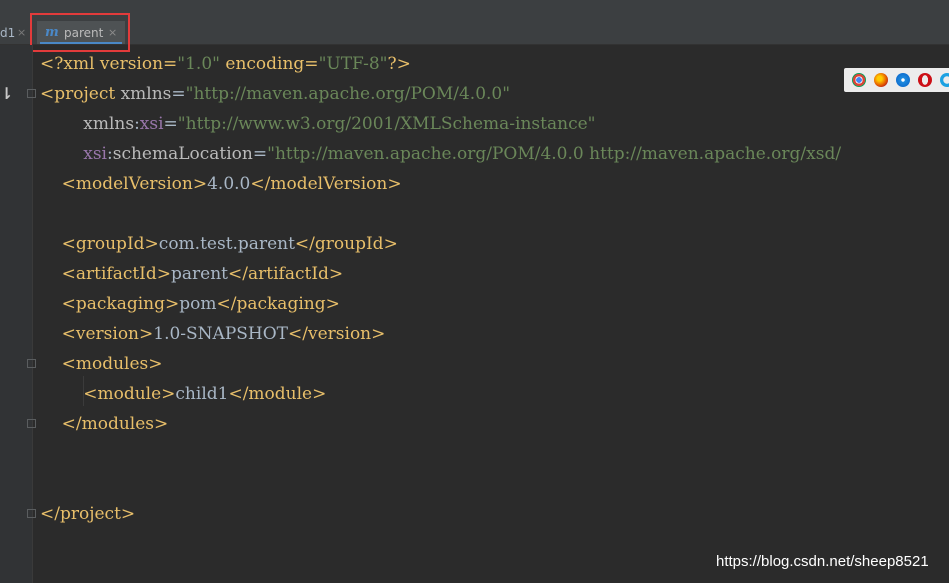  What do you see at coordinates (474, 10) in the screenshot?
I see `tab-bar-background` at bounding box center [474, 10].